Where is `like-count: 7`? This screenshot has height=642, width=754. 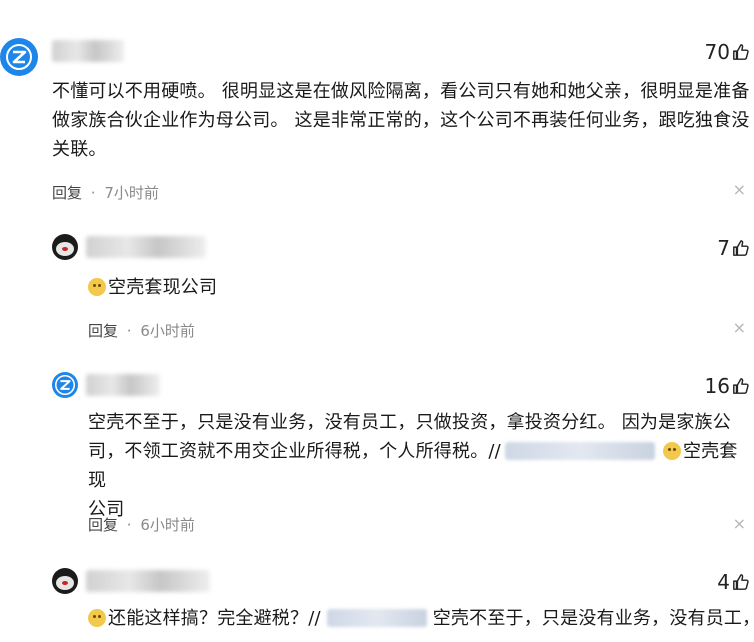
like-count: 7 is located at coordinates (723, 248).